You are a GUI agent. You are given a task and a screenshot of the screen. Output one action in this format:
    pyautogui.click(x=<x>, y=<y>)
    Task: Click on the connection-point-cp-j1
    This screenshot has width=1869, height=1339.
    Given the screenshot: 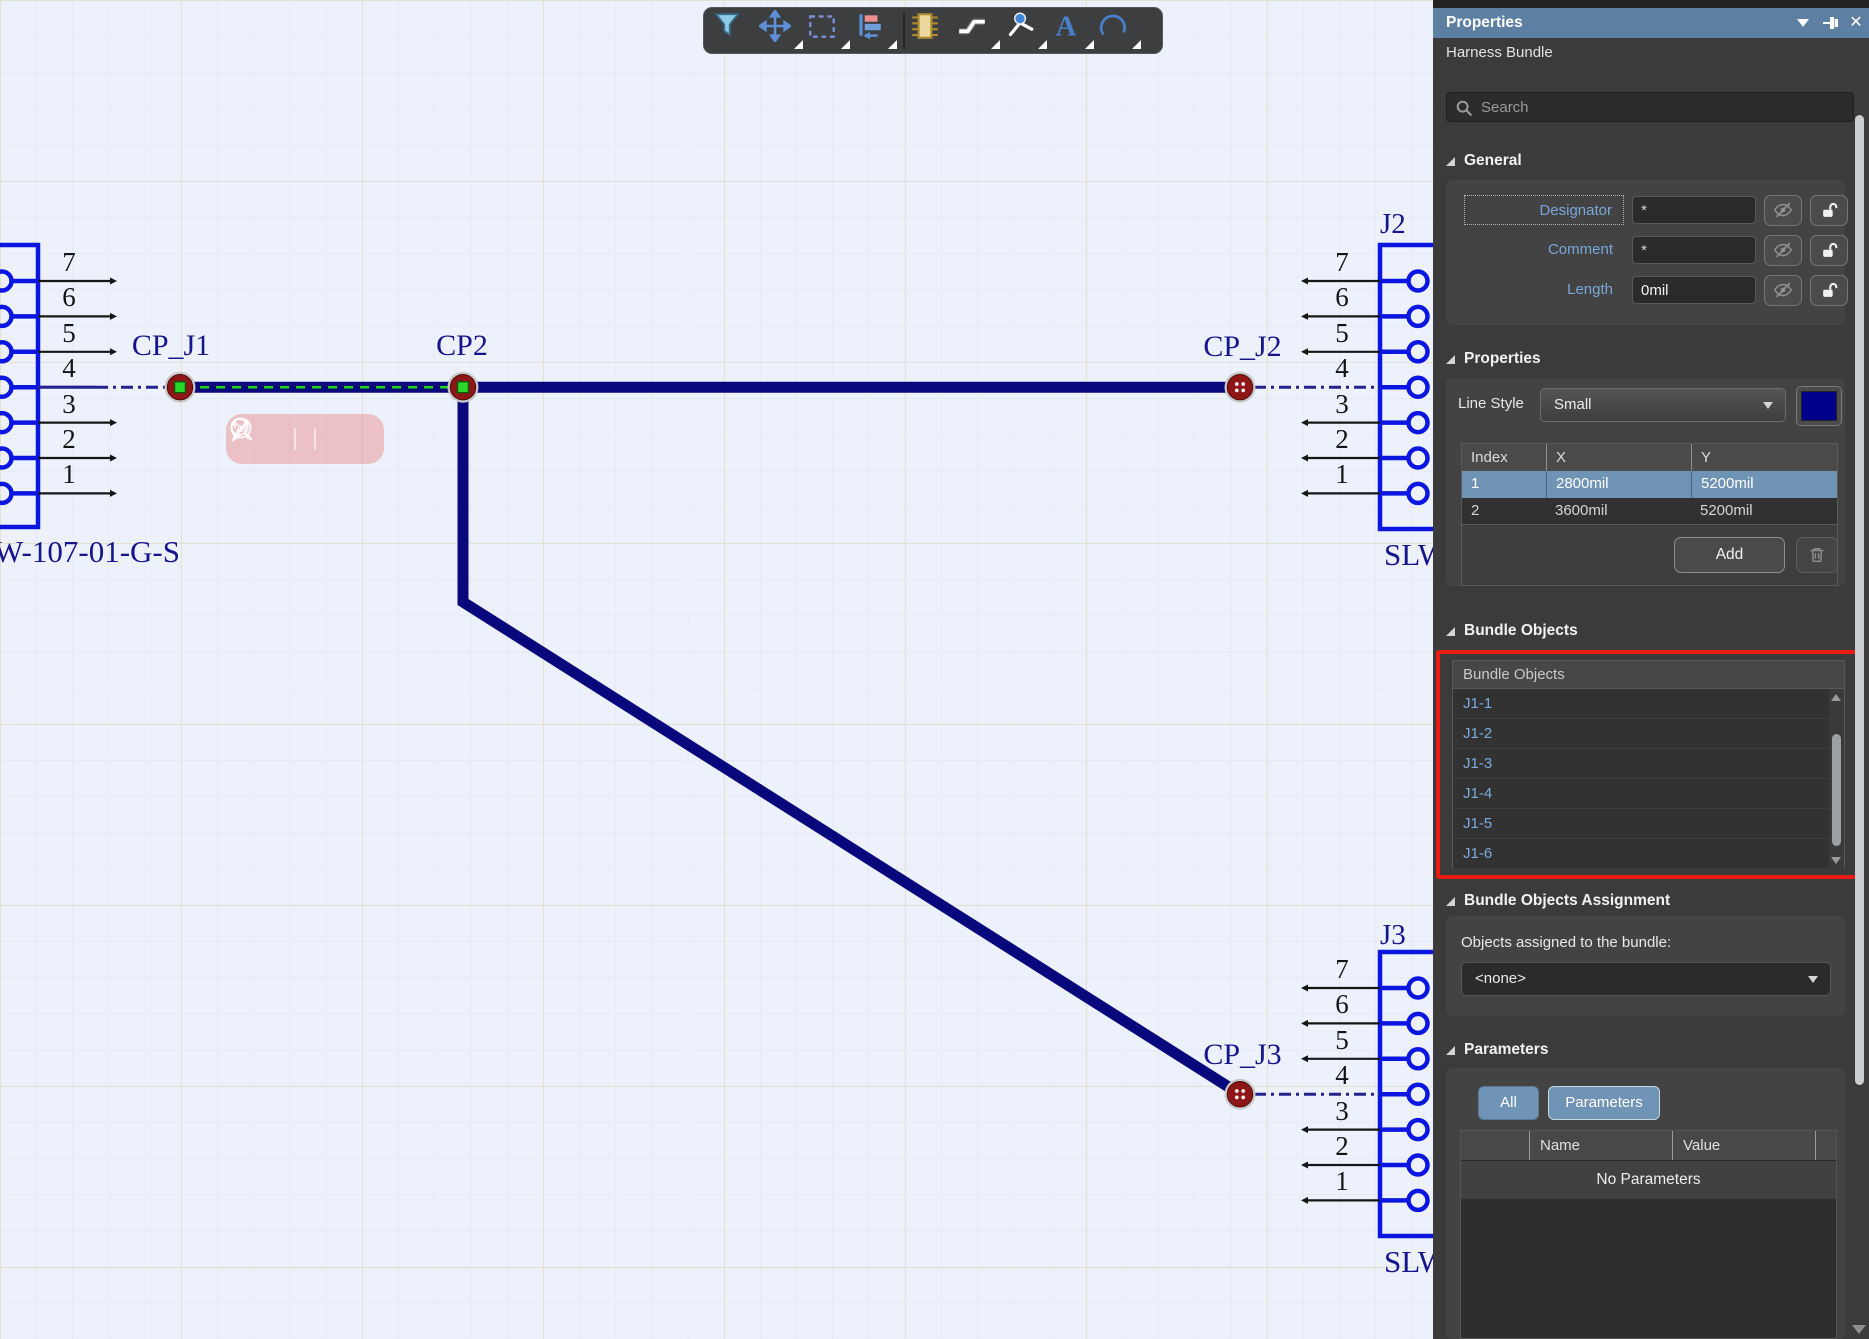 What is the action you would take?
    pyautogui.click(x=180, y=387)
    